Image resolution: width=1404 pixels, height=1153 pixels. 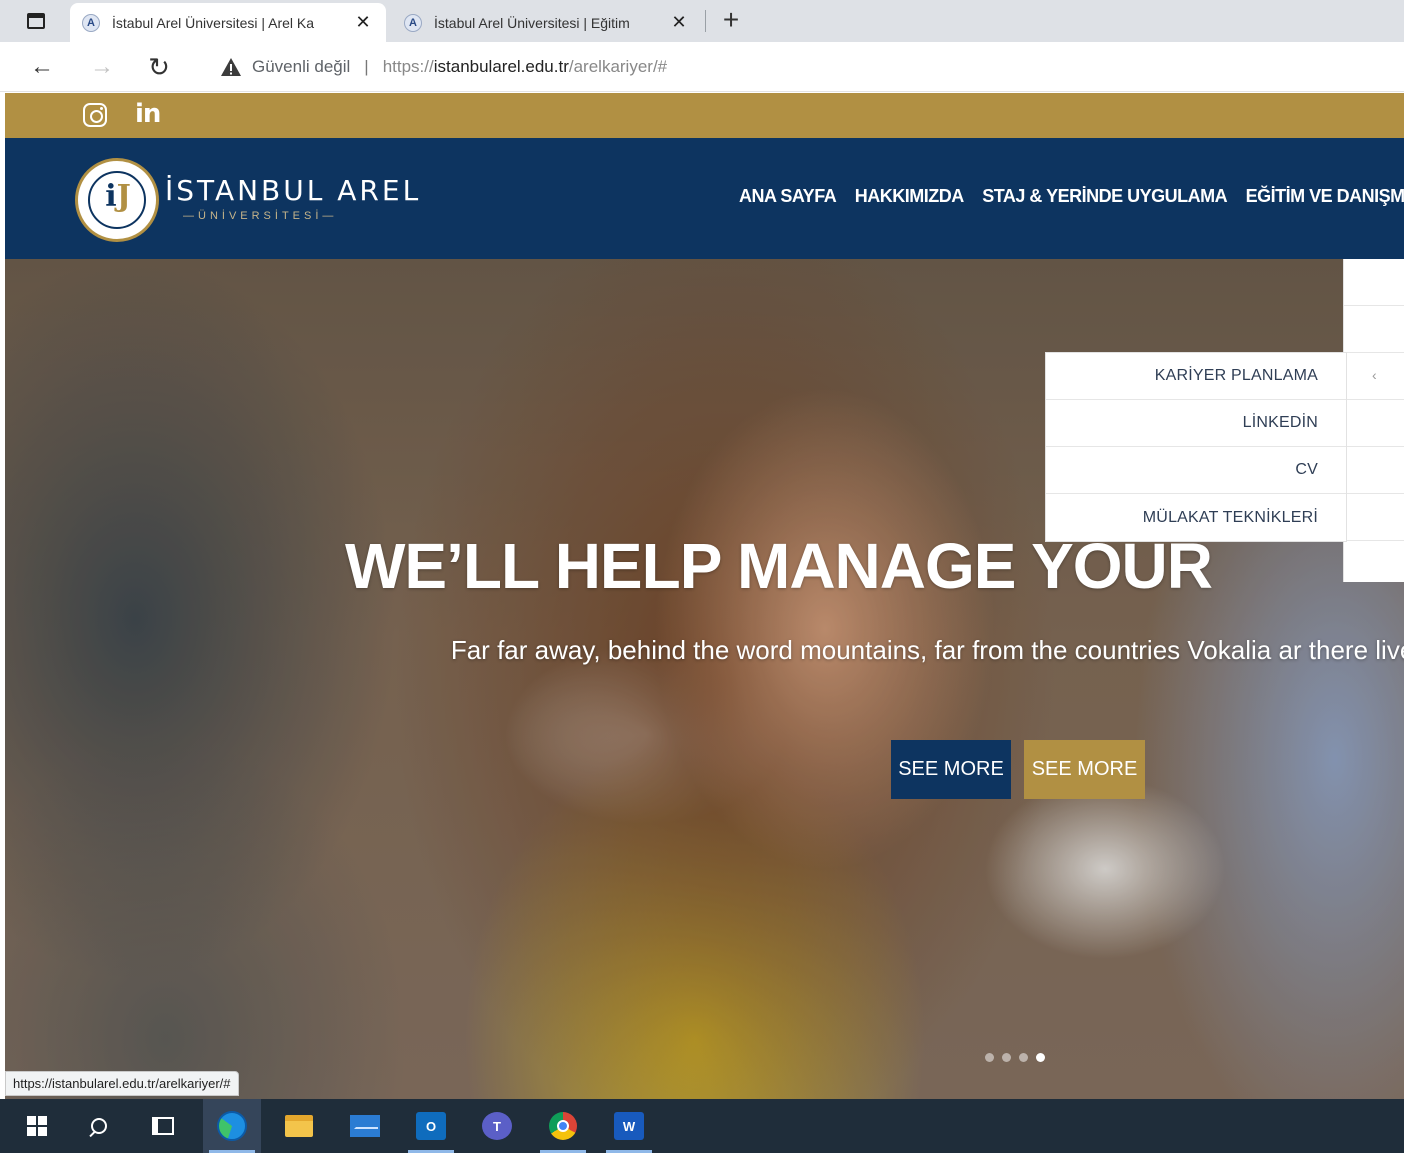 I want to click on forward-icon: →, so click(x=102, y=67).